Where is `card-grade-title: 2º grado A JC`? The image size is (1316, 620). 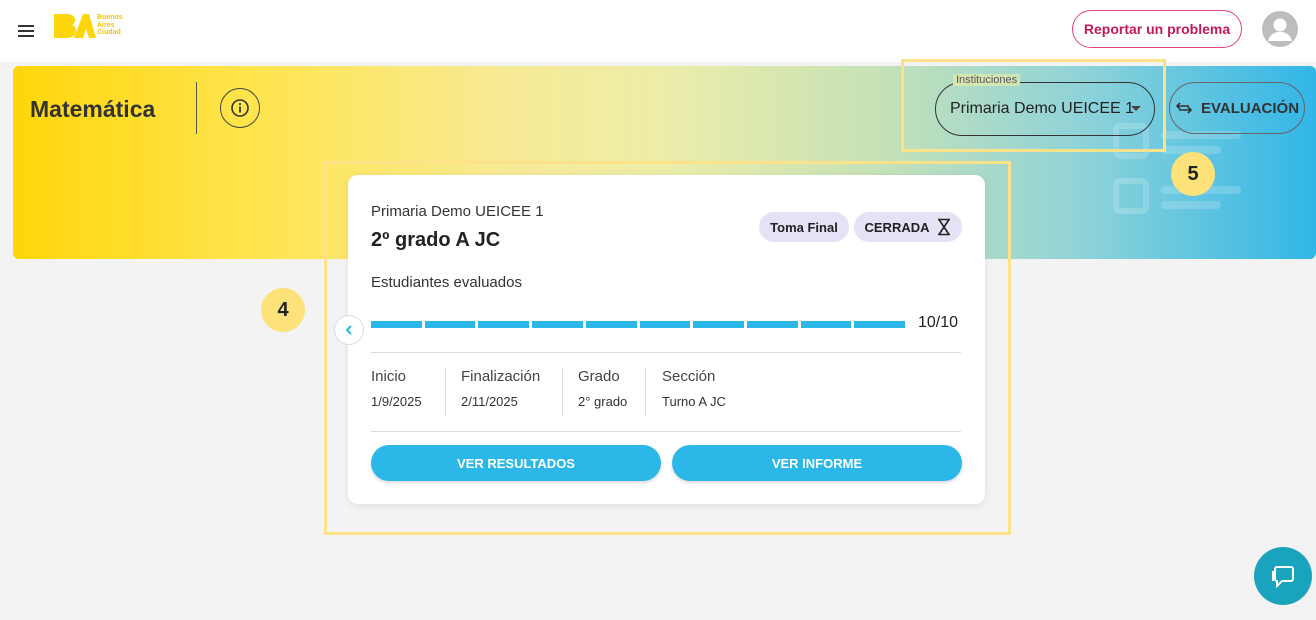 card-grade-title: 2º grado A JC is located at coordinates (436, 240).